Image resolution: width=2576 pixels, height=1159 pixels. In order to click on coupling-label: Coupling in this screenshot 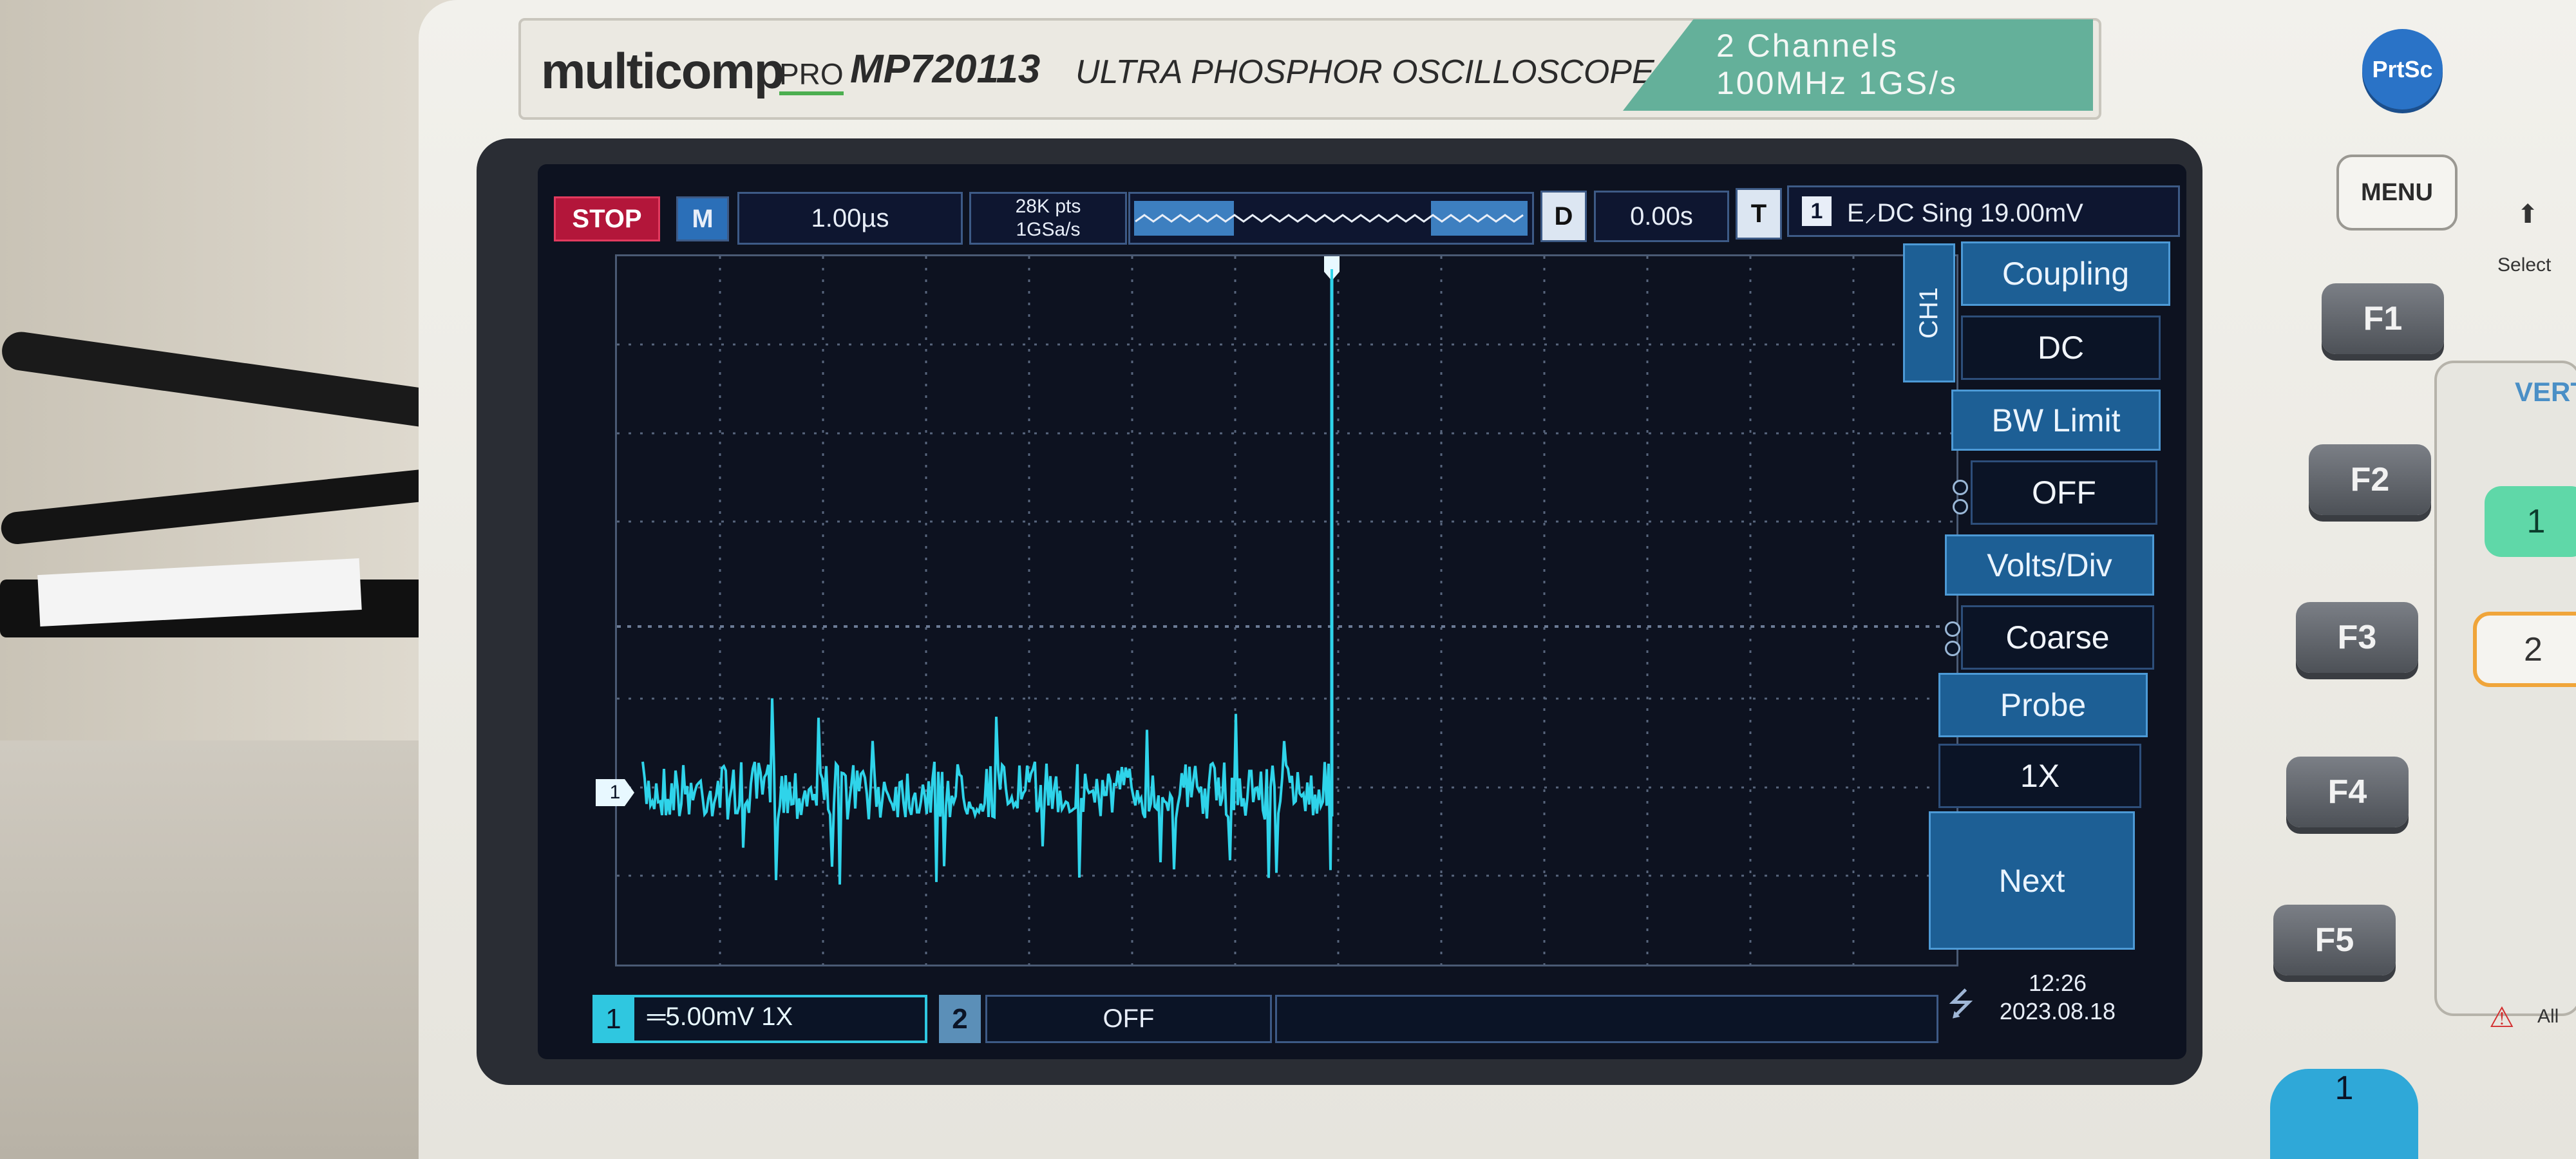, I will do `click(2066, 273)`.